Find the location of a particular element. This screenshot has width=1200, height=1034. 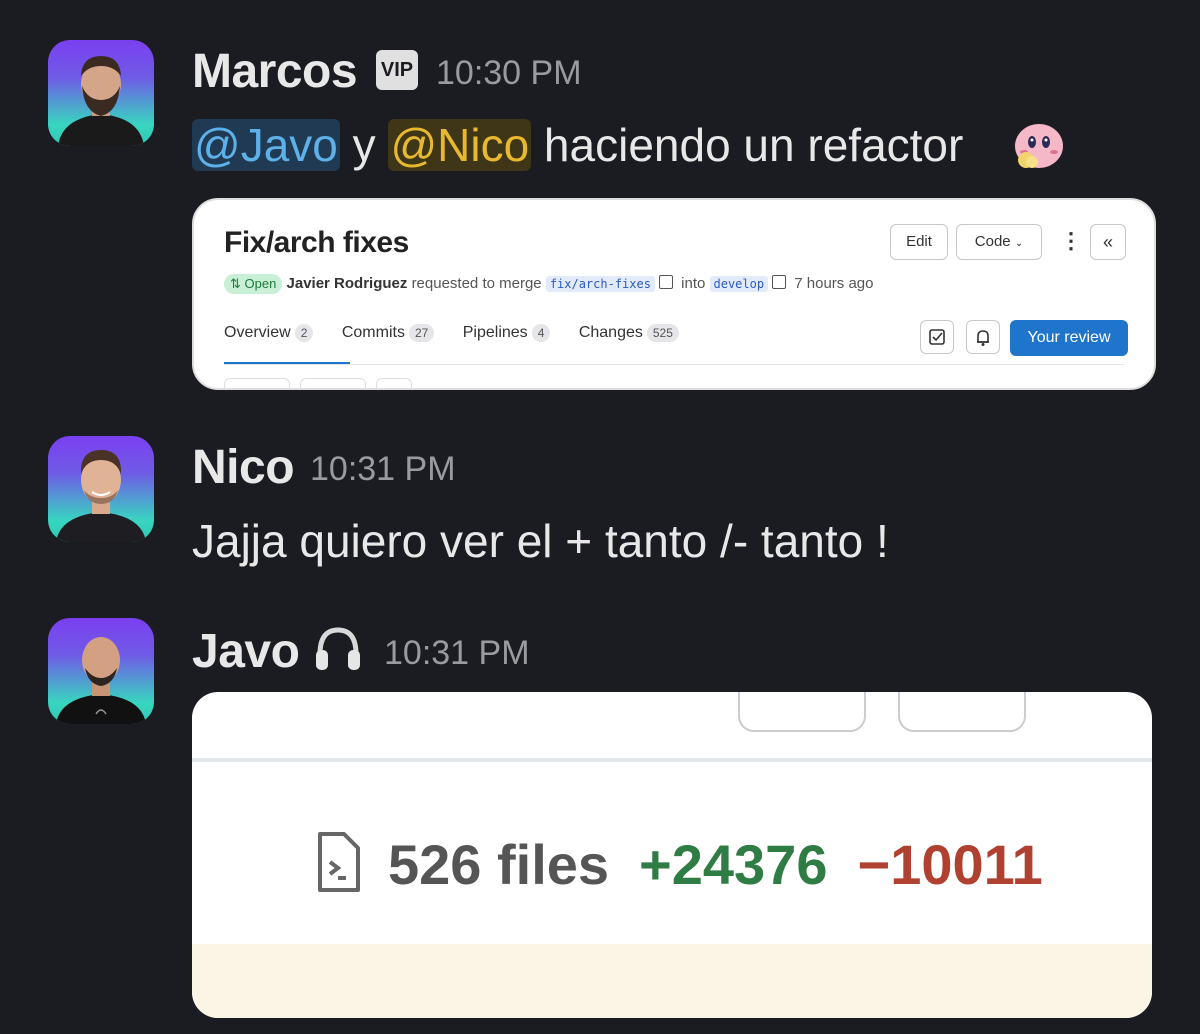

tab-count: 2 is located at coordinates (304, 333).